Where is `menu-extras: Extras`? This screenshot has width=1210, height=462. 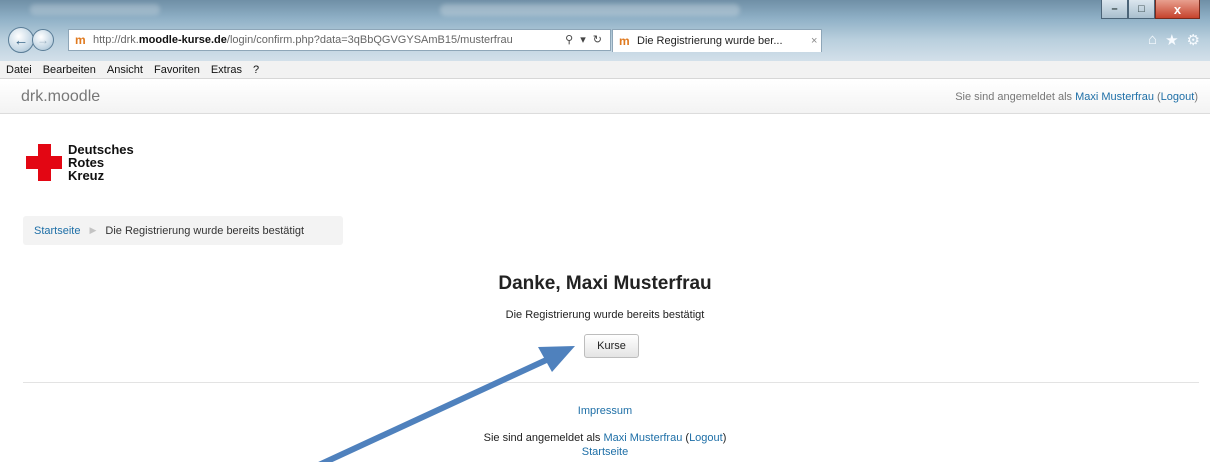 menu-extras: Extras is located at coordinates (226, 70).